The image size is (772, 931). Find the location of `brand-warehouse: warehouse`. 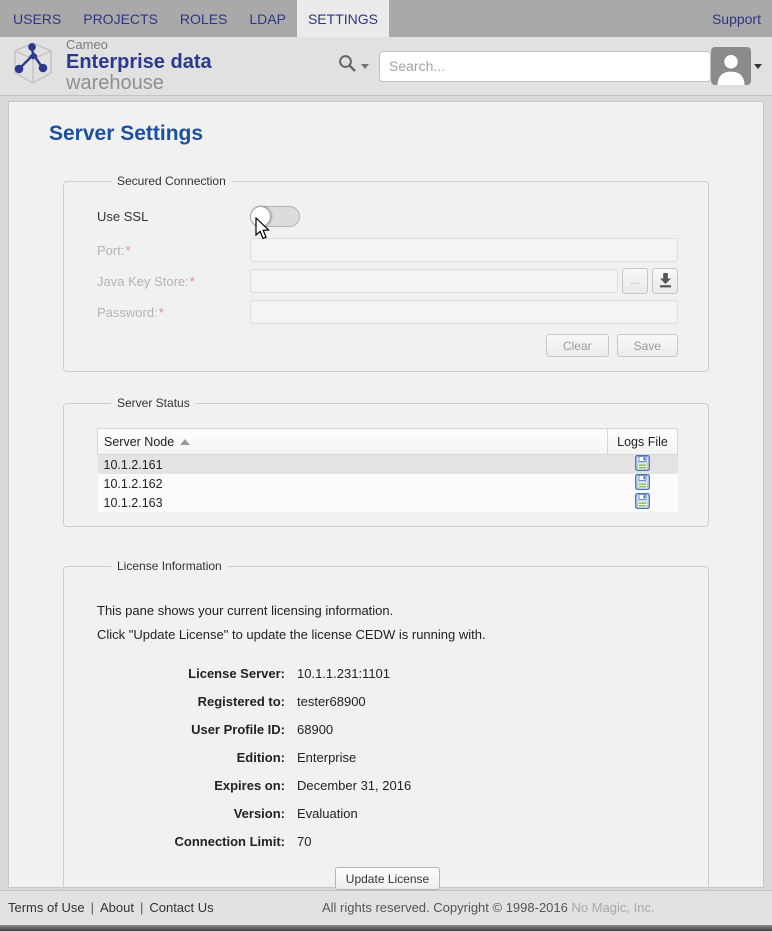

brand-warehouse: warehouse is located at coordinates (115, 82).